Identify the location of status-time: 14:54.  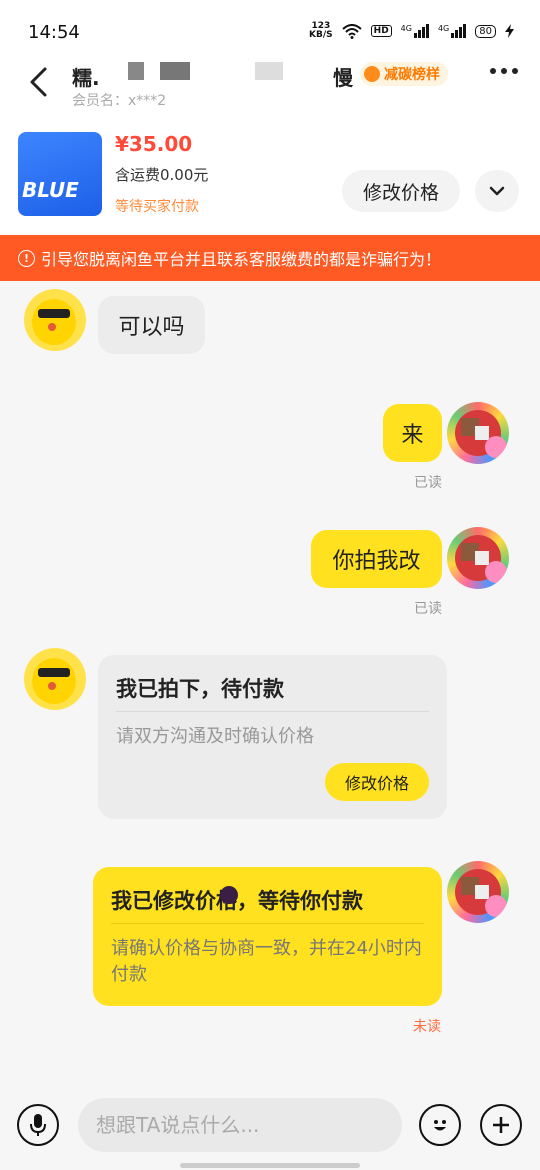
(54, 32).